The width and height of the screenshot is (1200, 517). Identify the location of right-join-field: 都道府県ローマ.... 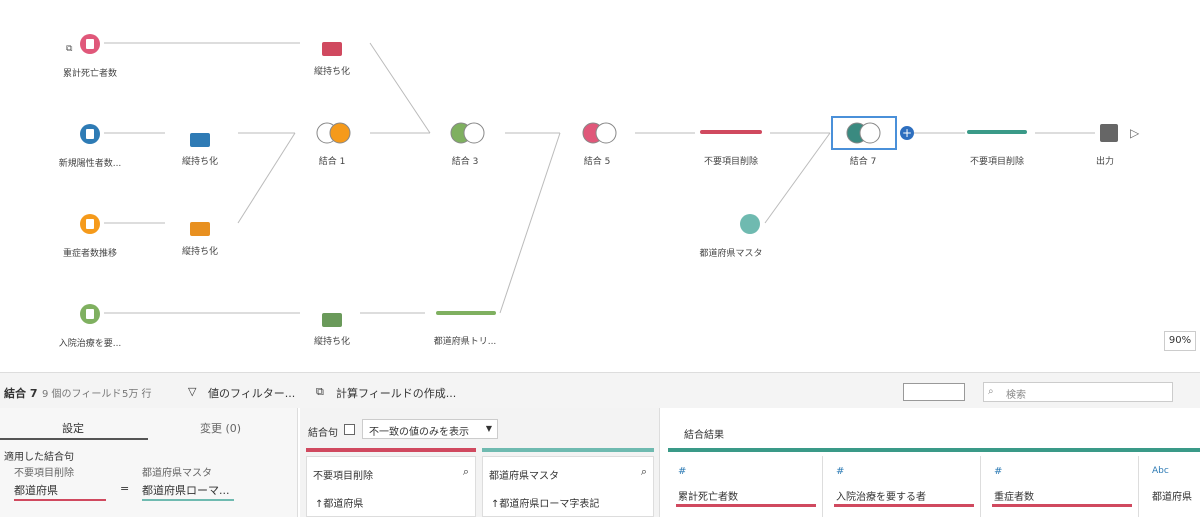
(186, 490).